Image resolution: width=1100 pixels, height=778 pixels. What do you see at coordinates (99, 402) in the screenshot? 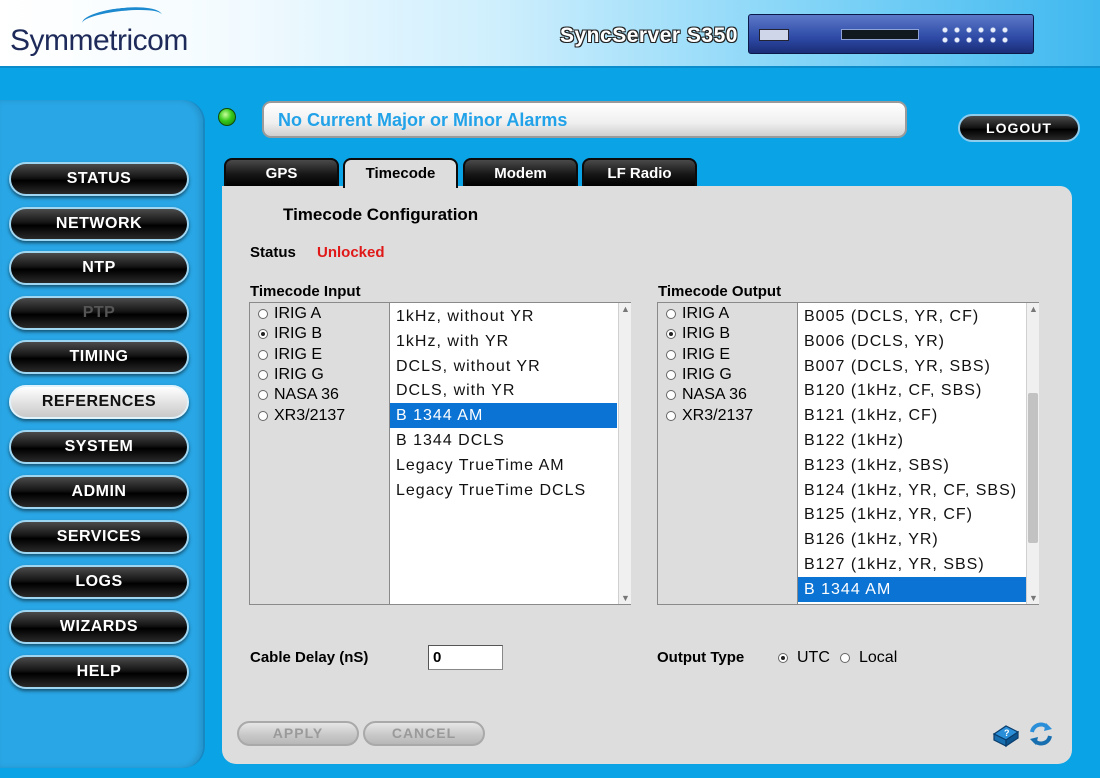
I see `sidebar-item-references: REFERENCES` at bounding box center [99, 402].